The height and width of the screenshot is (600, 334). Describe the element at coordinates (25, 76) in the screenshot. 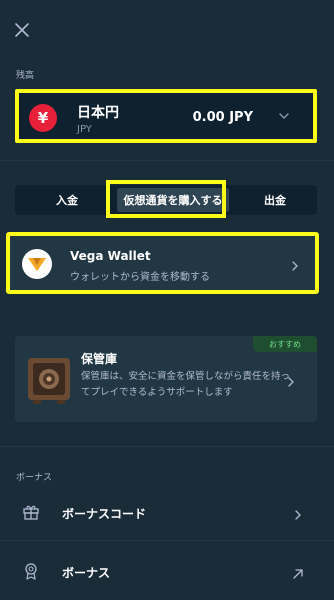

I see `balance-section-label: 残高` at that location.